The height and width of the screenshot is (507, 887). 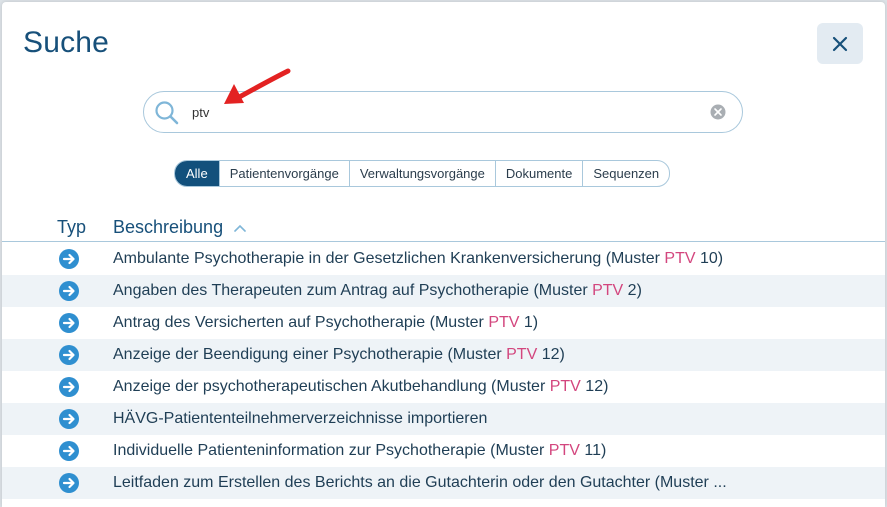 I want to click on annotation-arrow-icon, so click(x=257, y=86).